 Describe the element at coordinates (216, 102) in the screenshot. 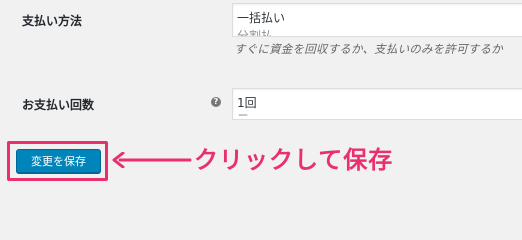

I see `help-icon: ?` at that location.